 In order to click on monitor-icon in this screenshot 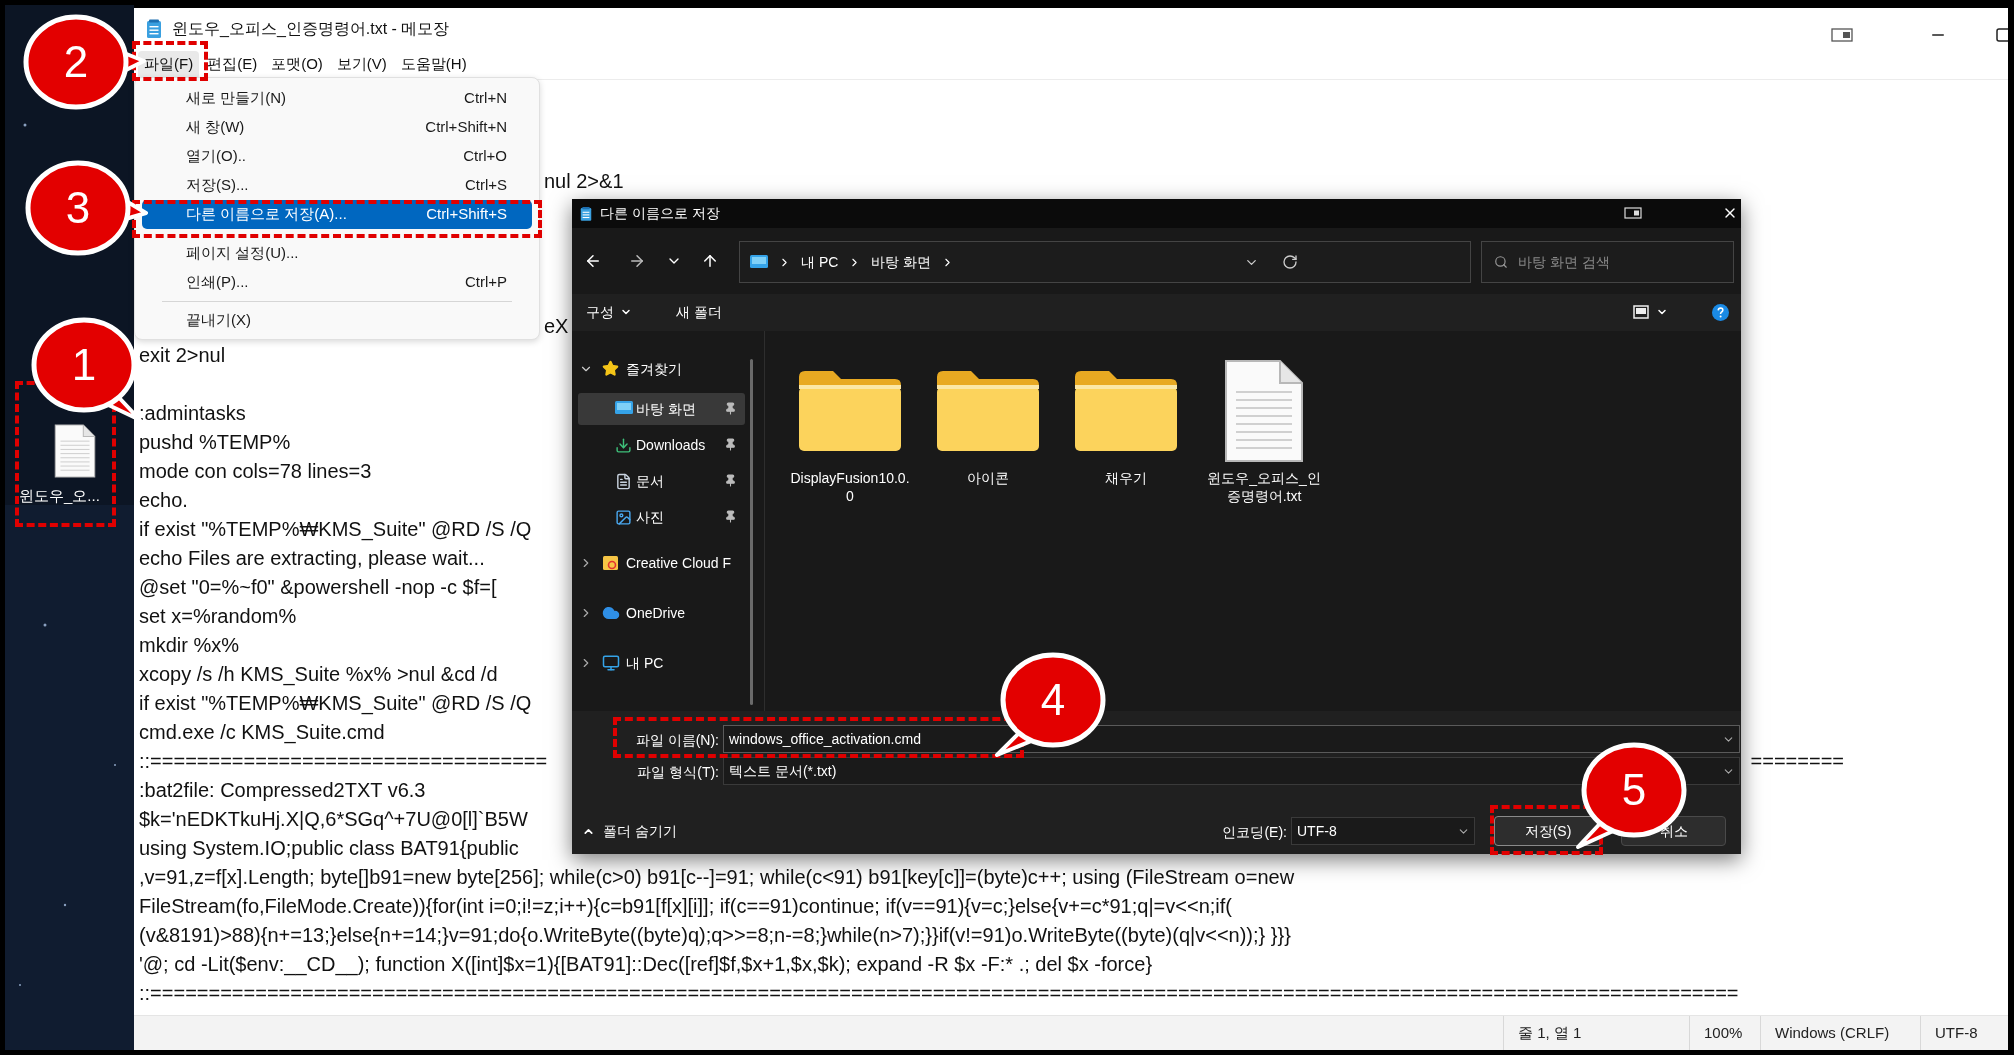, I will do `click(611, 663)`.